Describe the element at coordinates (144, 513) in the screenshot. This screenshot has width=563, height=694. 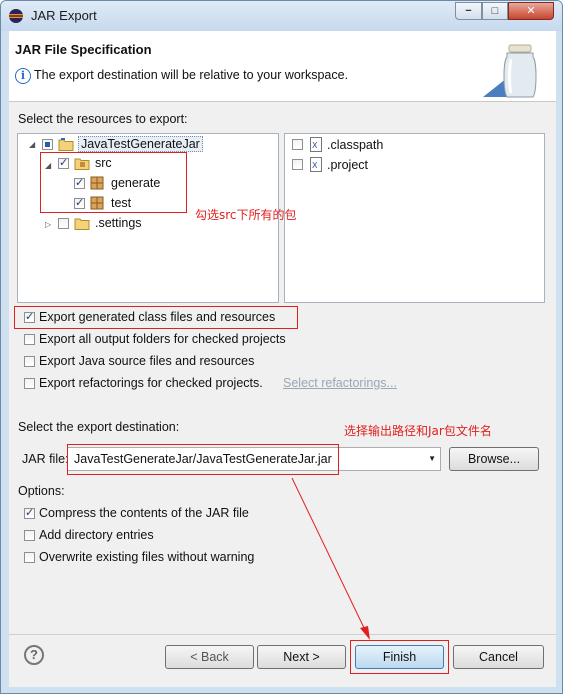
I see `compress-label: Compress the contents of the JAR file` at that location.